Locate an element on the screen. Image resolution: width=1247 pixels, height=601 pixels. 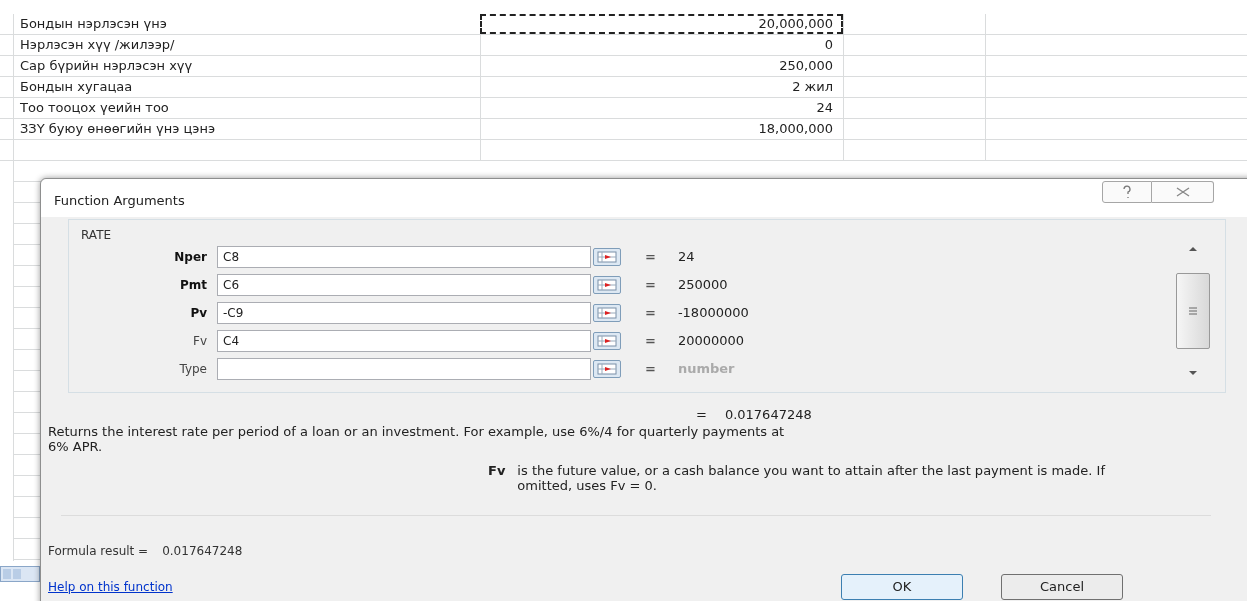
argument-input: -C9 is located at coordinates (404, 313).